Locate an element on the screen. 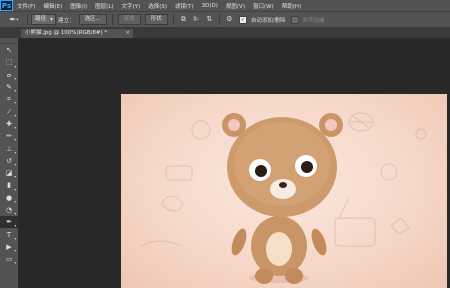 The width and height of the screenshot is (450, 288). shape-button: 形状 is located at coordinates (156, 19).